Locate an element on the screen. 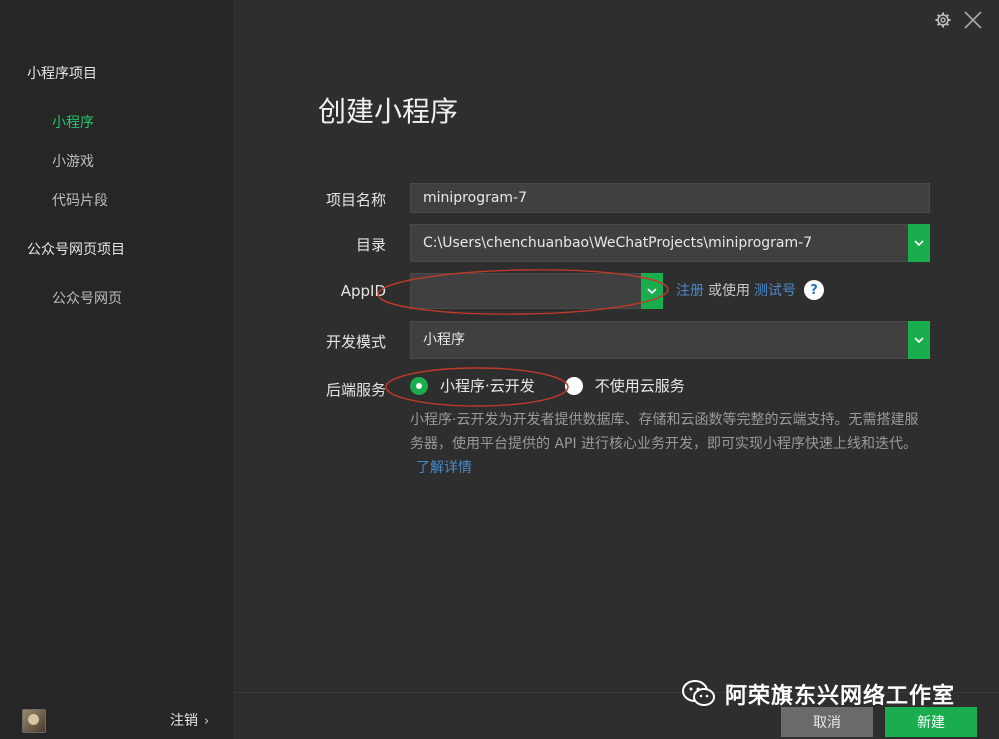 This screenshot has height=739, width=999. watermark: 阿荣旗东兴网络工作室 is located at coordinates (818, 694).